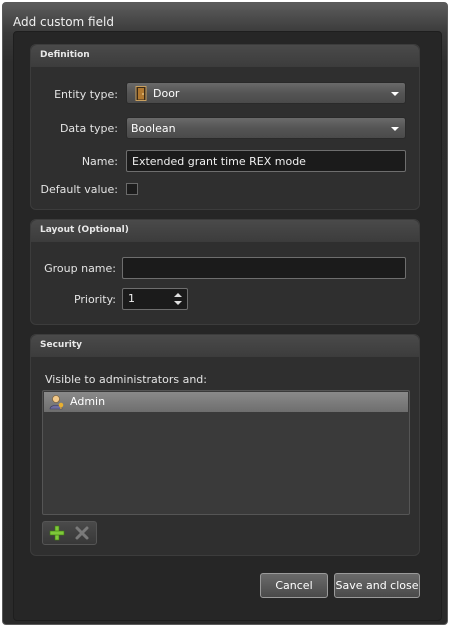 The image size is (451, 628). I want to click on security-header: Security, so click(225, 346).